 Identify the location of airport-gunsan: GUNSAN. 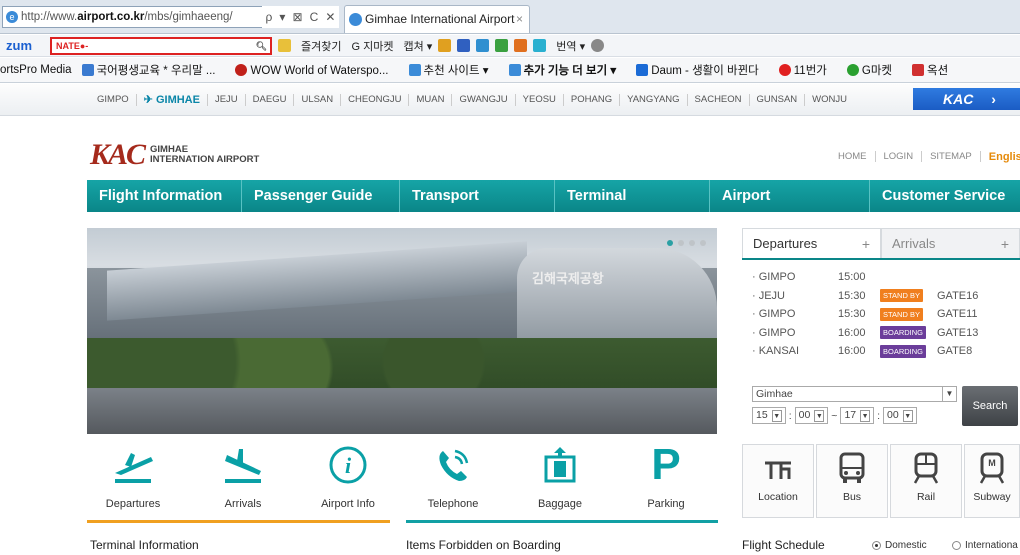
(778, 99).